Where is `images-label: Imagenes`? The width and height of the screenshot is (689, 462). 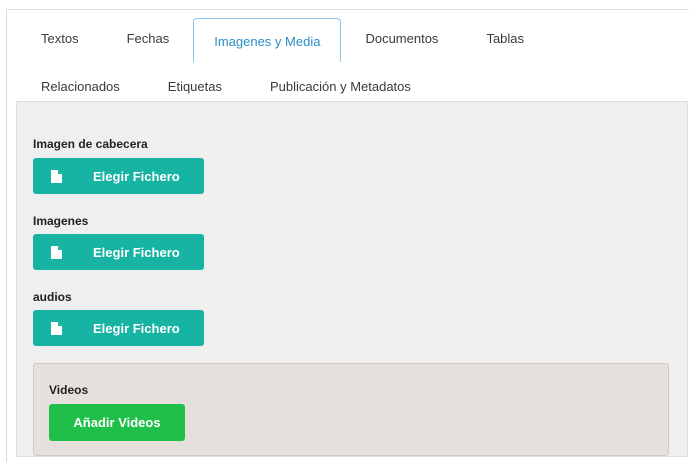
images-label: Imagenes is located at coordinates (61, 221).